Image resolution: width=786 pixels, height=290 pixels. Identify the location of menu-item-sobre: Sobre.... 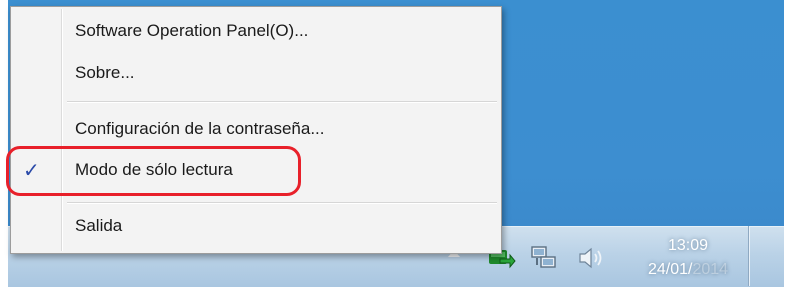
(256, 74).